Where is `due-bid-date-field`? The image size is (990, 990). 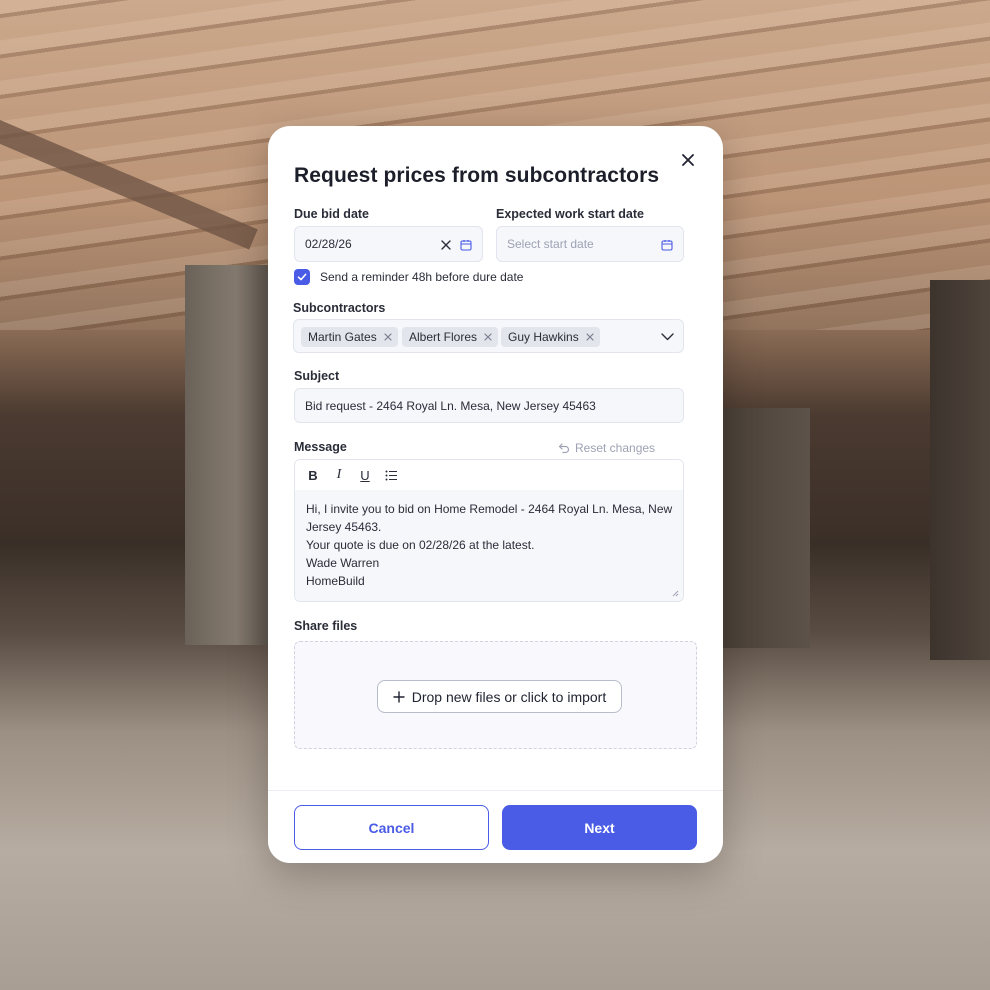 due-bid-date-field is located at coordinates (388, 244).